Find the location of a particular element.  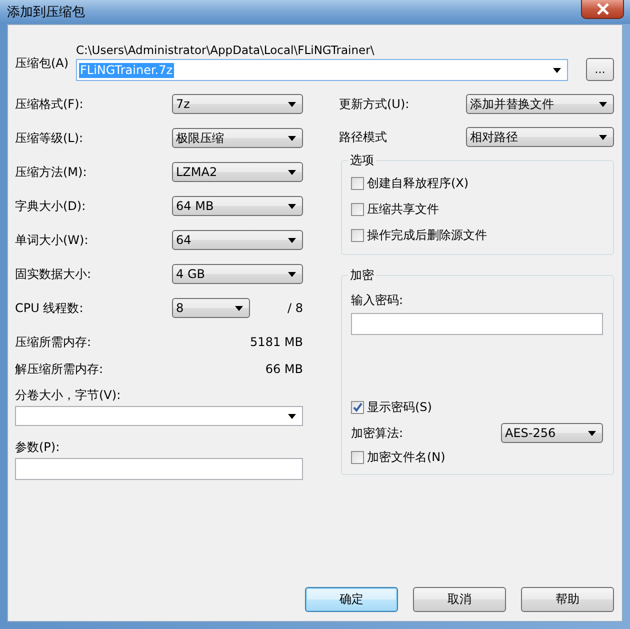

dropdown: 添加并替换文件 is located at coordinates (540, 104).